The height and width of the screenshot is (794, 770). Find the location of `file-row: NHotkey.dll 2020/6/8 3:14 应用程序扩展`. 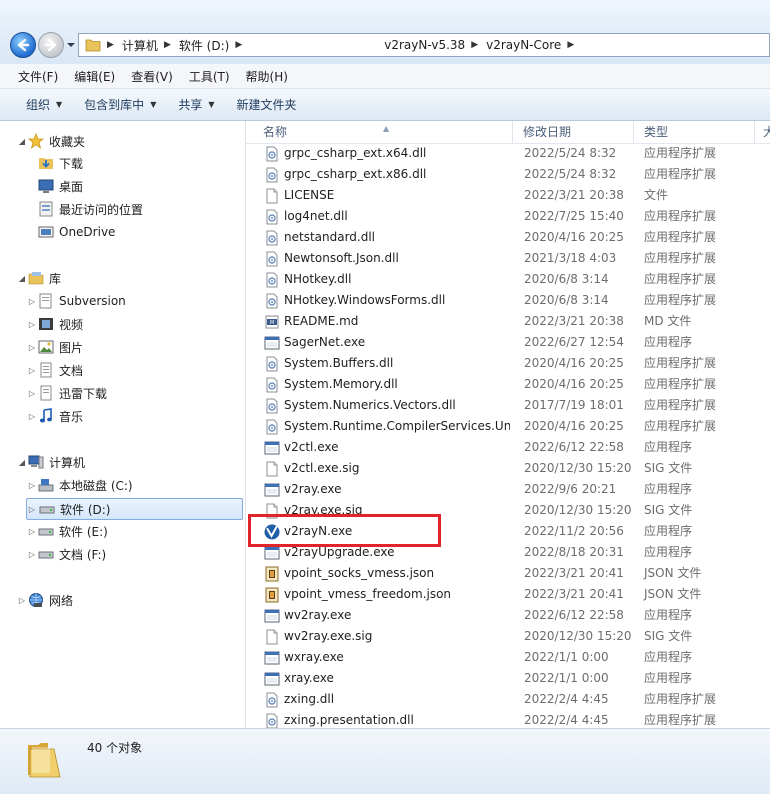

file-row: NHotkey.dll 2020/6/8 3:14 应用程序扩展 is located at coordinates (508, 279).